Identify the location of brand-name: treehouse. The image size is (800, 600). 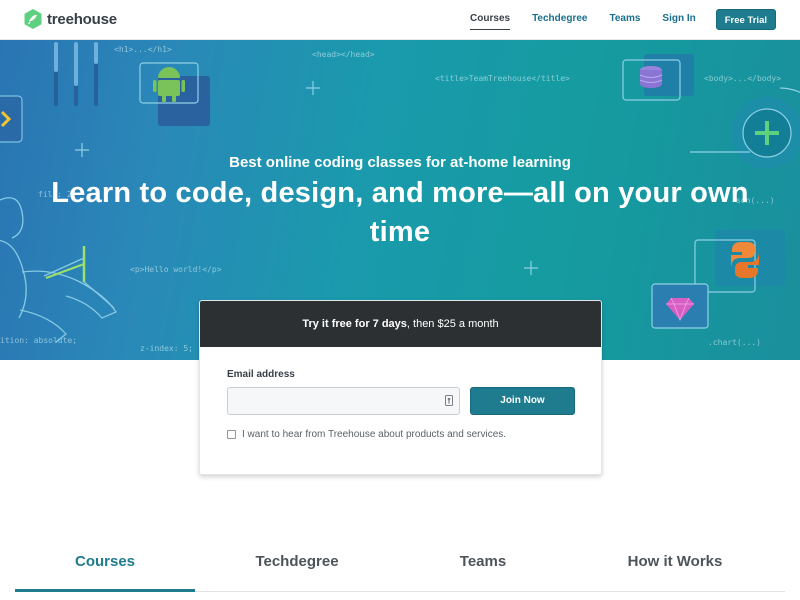
(82, 19).